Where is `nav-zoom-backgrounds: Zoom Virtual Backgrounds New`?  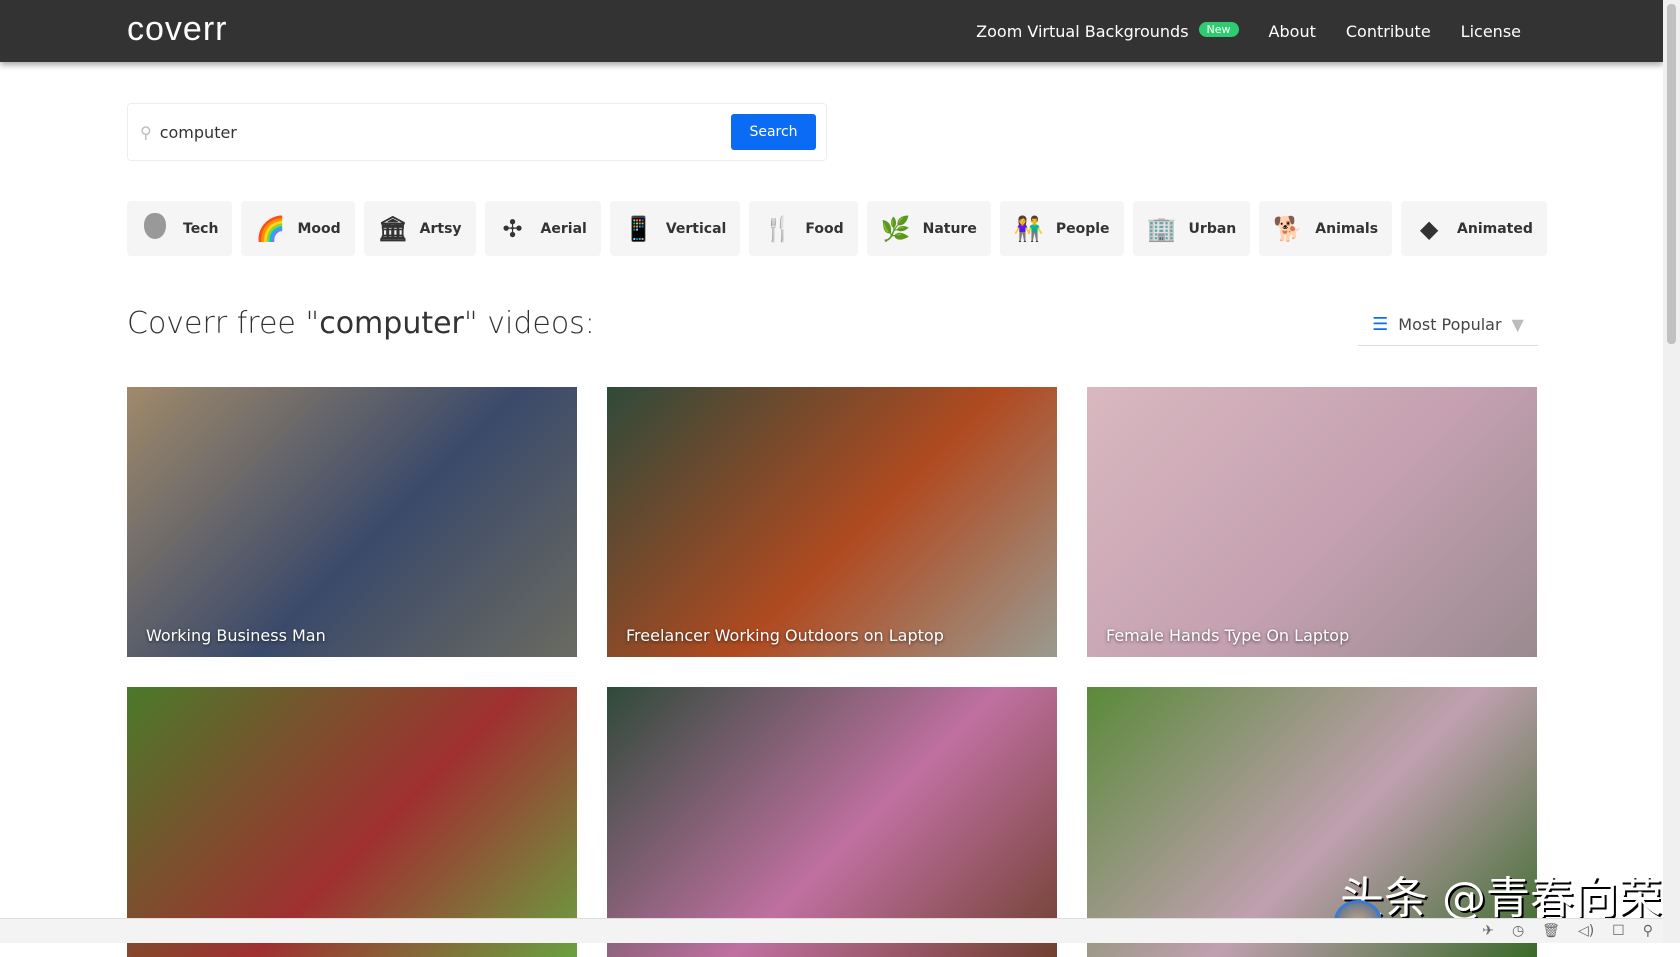
nav-zoom-backgrounds: Zoom Virtual Backgrounds New is located at coordinates (1107, 31).